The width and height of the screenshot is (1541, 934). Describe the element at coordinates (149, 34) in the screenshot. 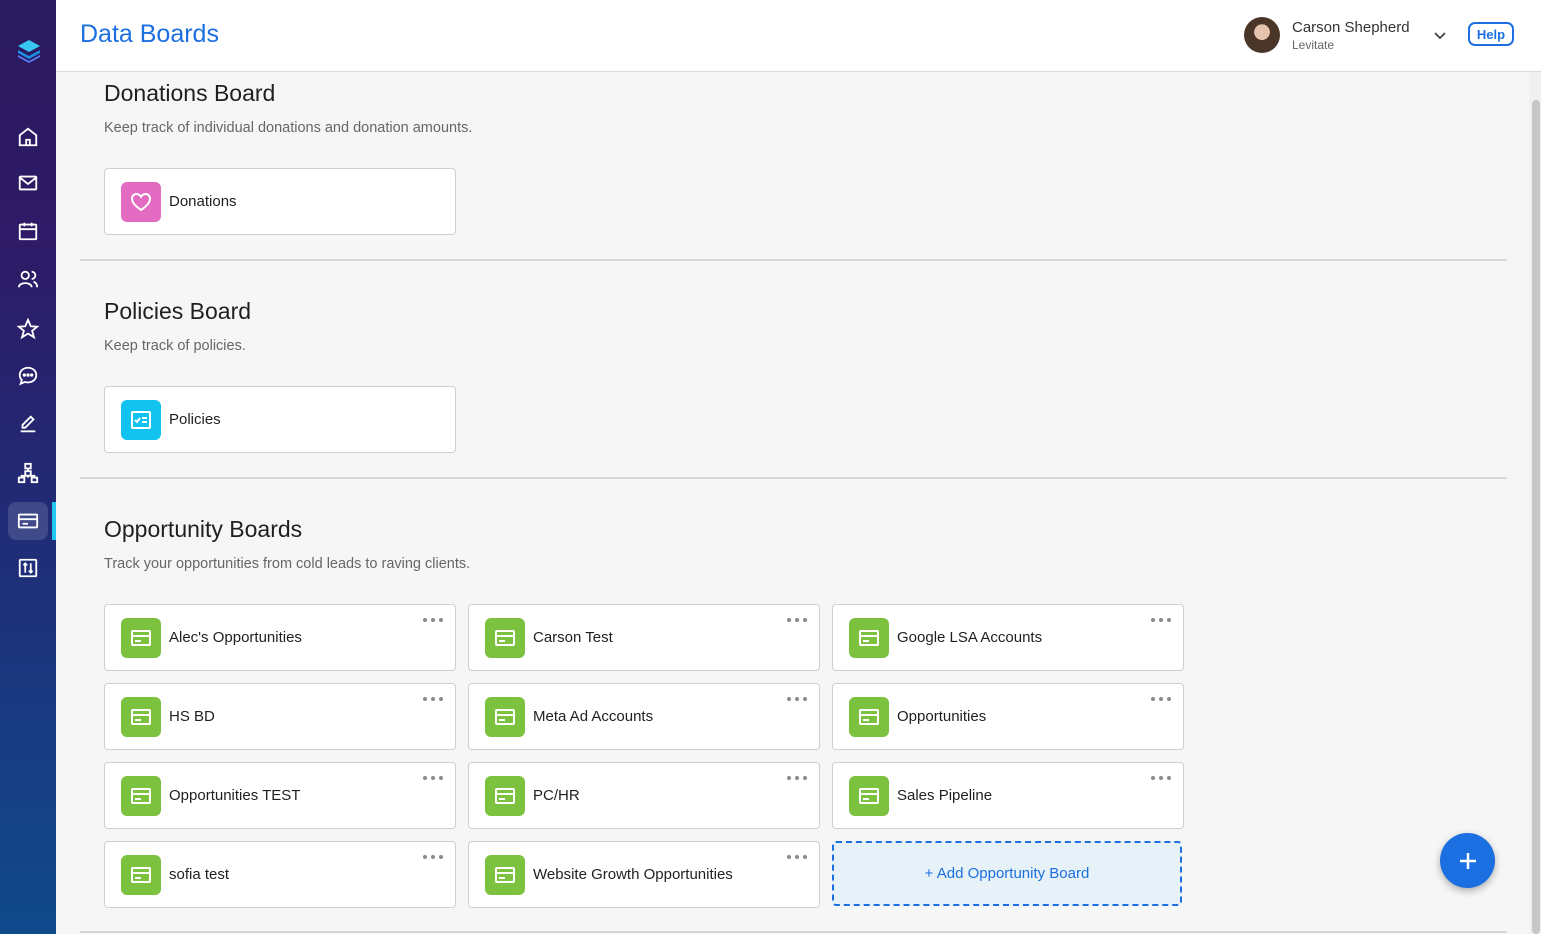

I see `page-title: Data Boards` at that location.